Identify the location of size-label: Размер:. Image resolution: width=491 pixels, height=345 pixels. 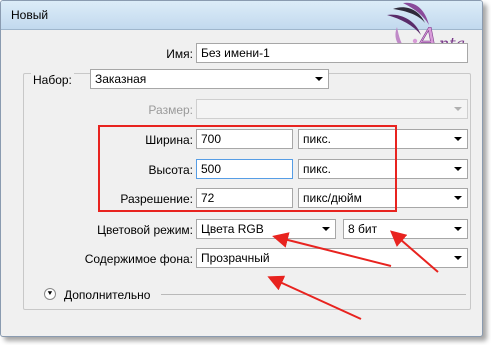
(170, 110).